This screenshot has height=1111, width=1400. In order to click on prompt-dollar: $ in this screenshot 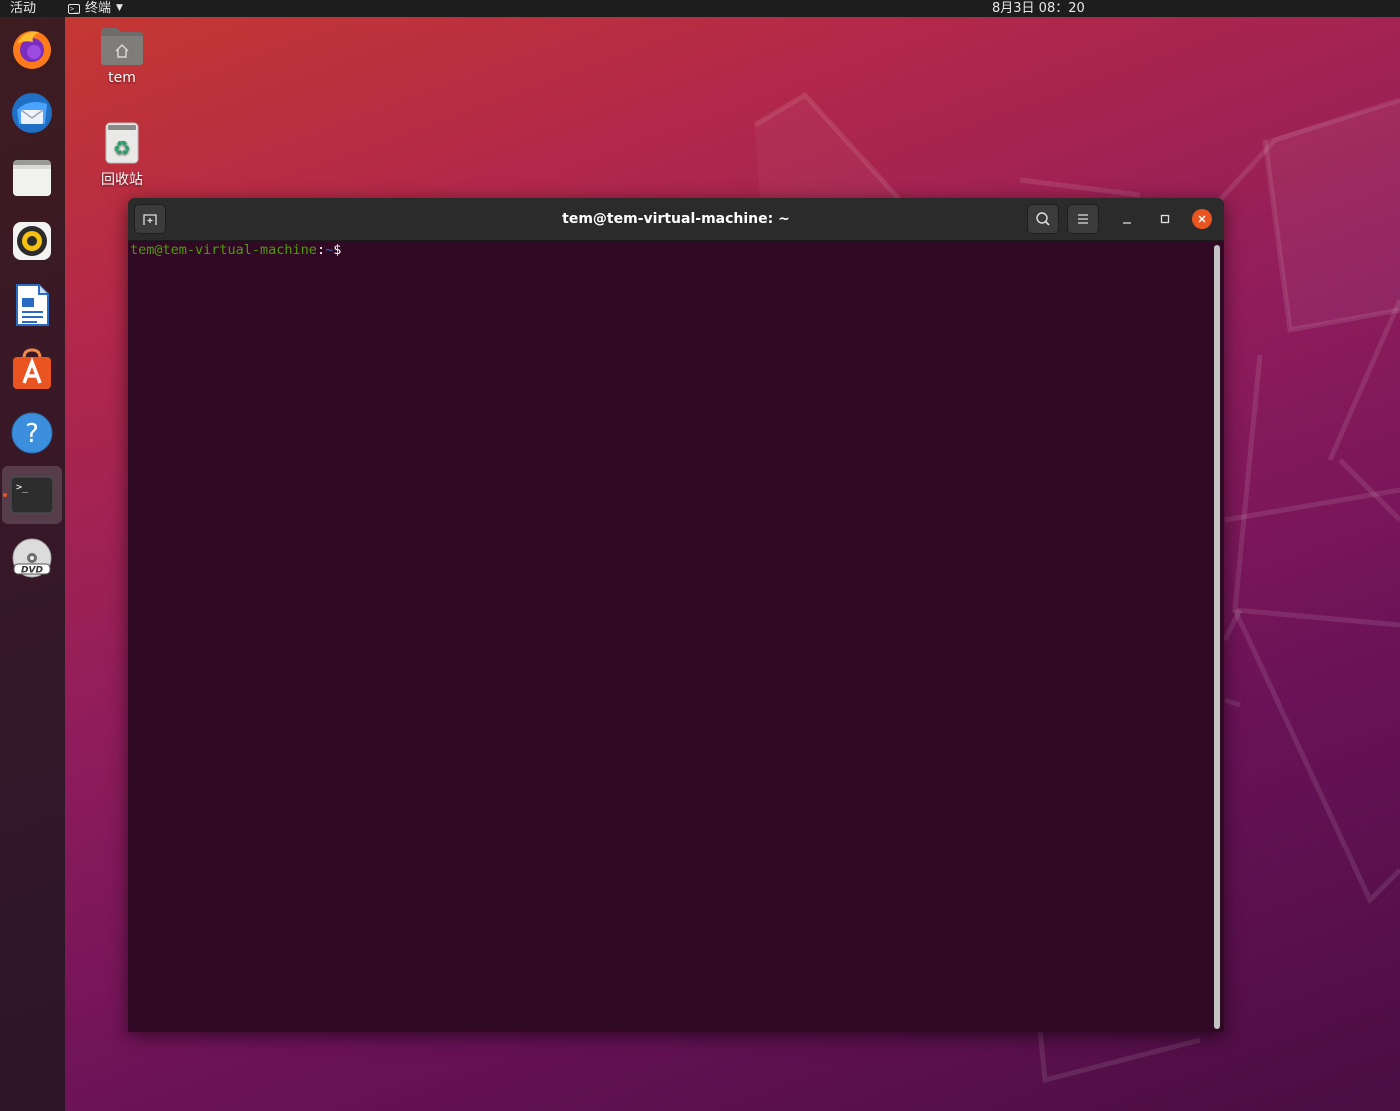, I will do `click(337, 250)`.